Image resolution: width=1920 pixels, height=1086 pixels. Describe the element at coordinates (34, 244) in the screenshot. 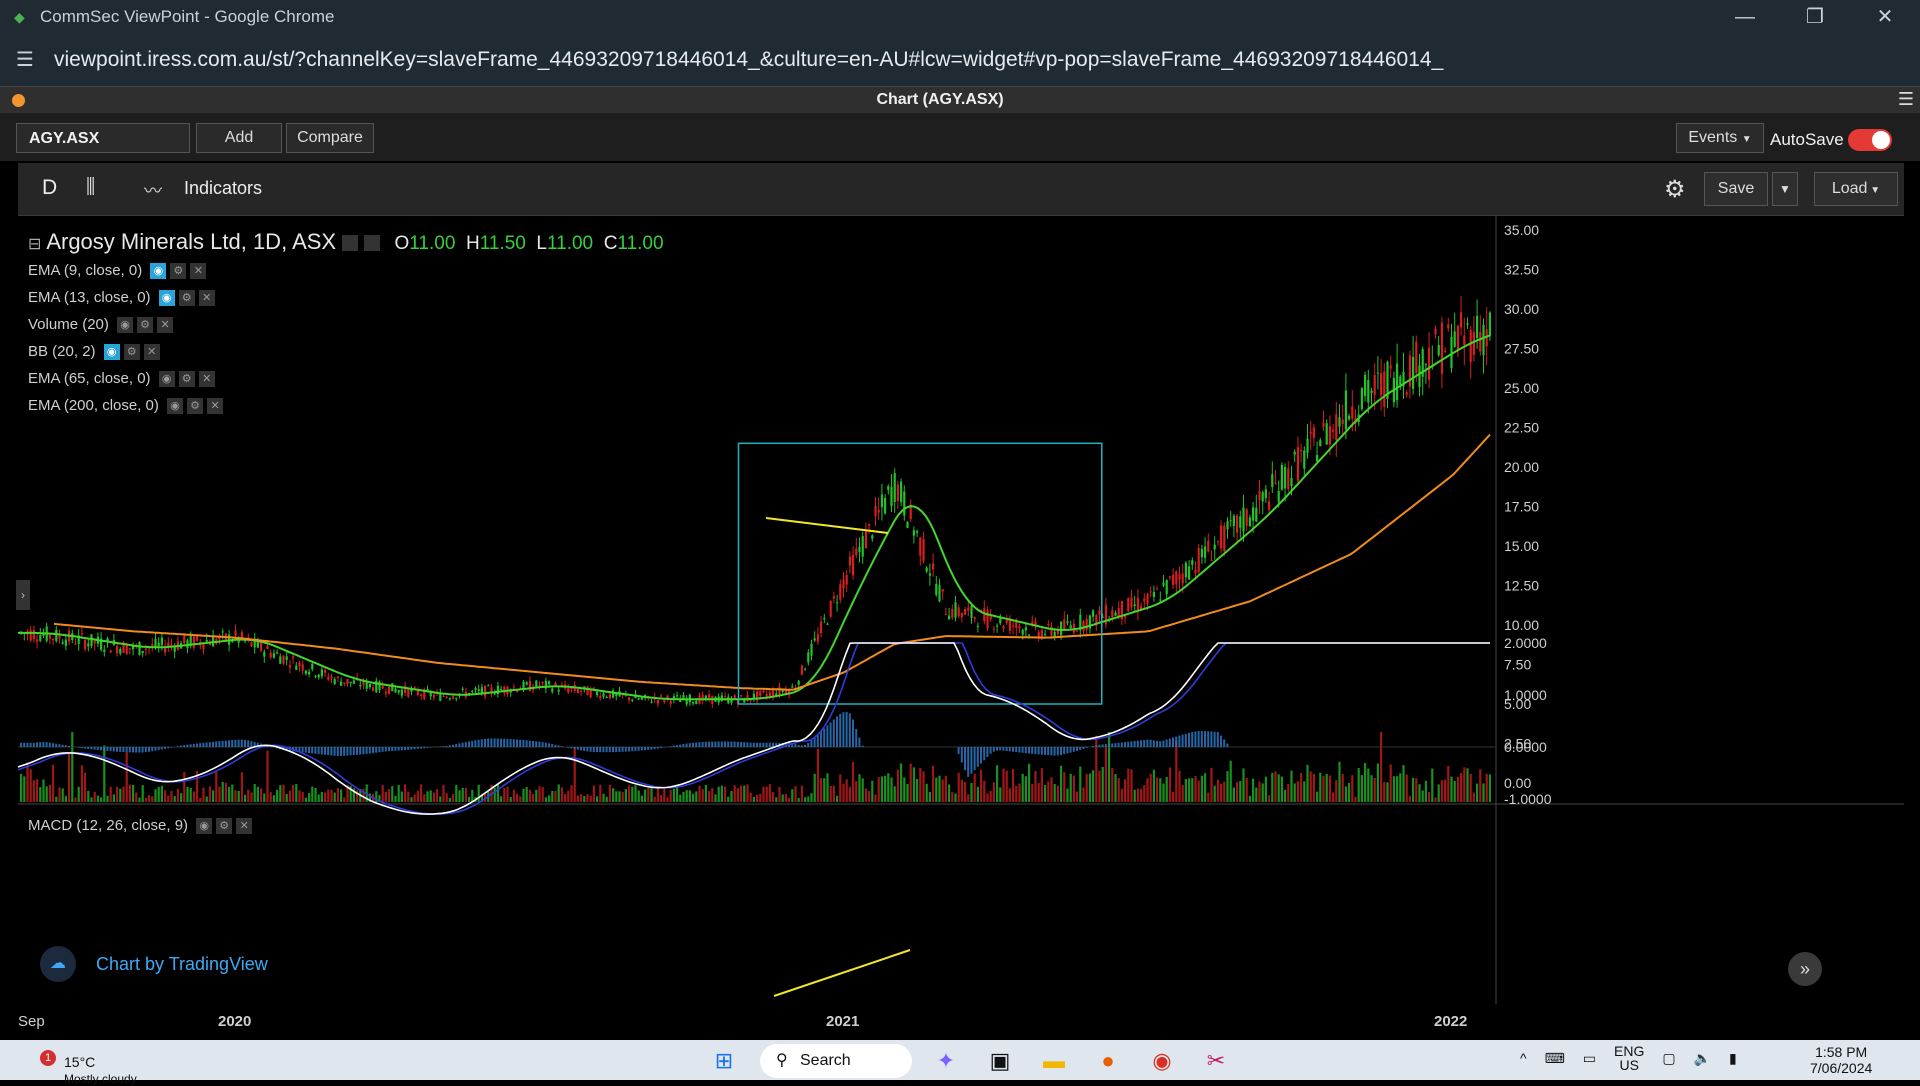

I see `collapse-legend-icon: ⊟` at that location.